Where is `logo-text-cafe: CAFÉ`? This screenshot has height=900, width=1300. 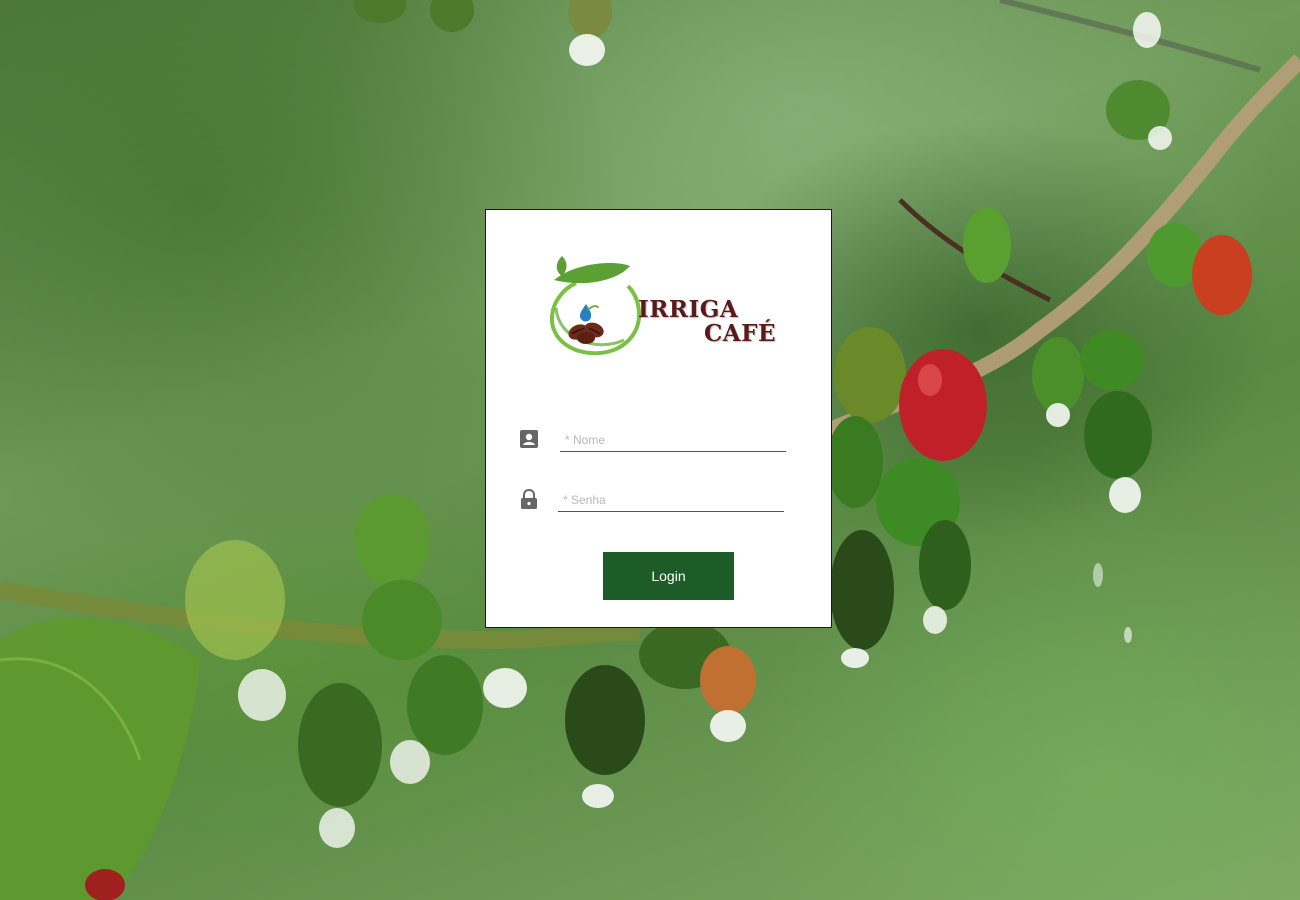
logo-text-cafe: CAFÉ is located at coordinates (740, 333).